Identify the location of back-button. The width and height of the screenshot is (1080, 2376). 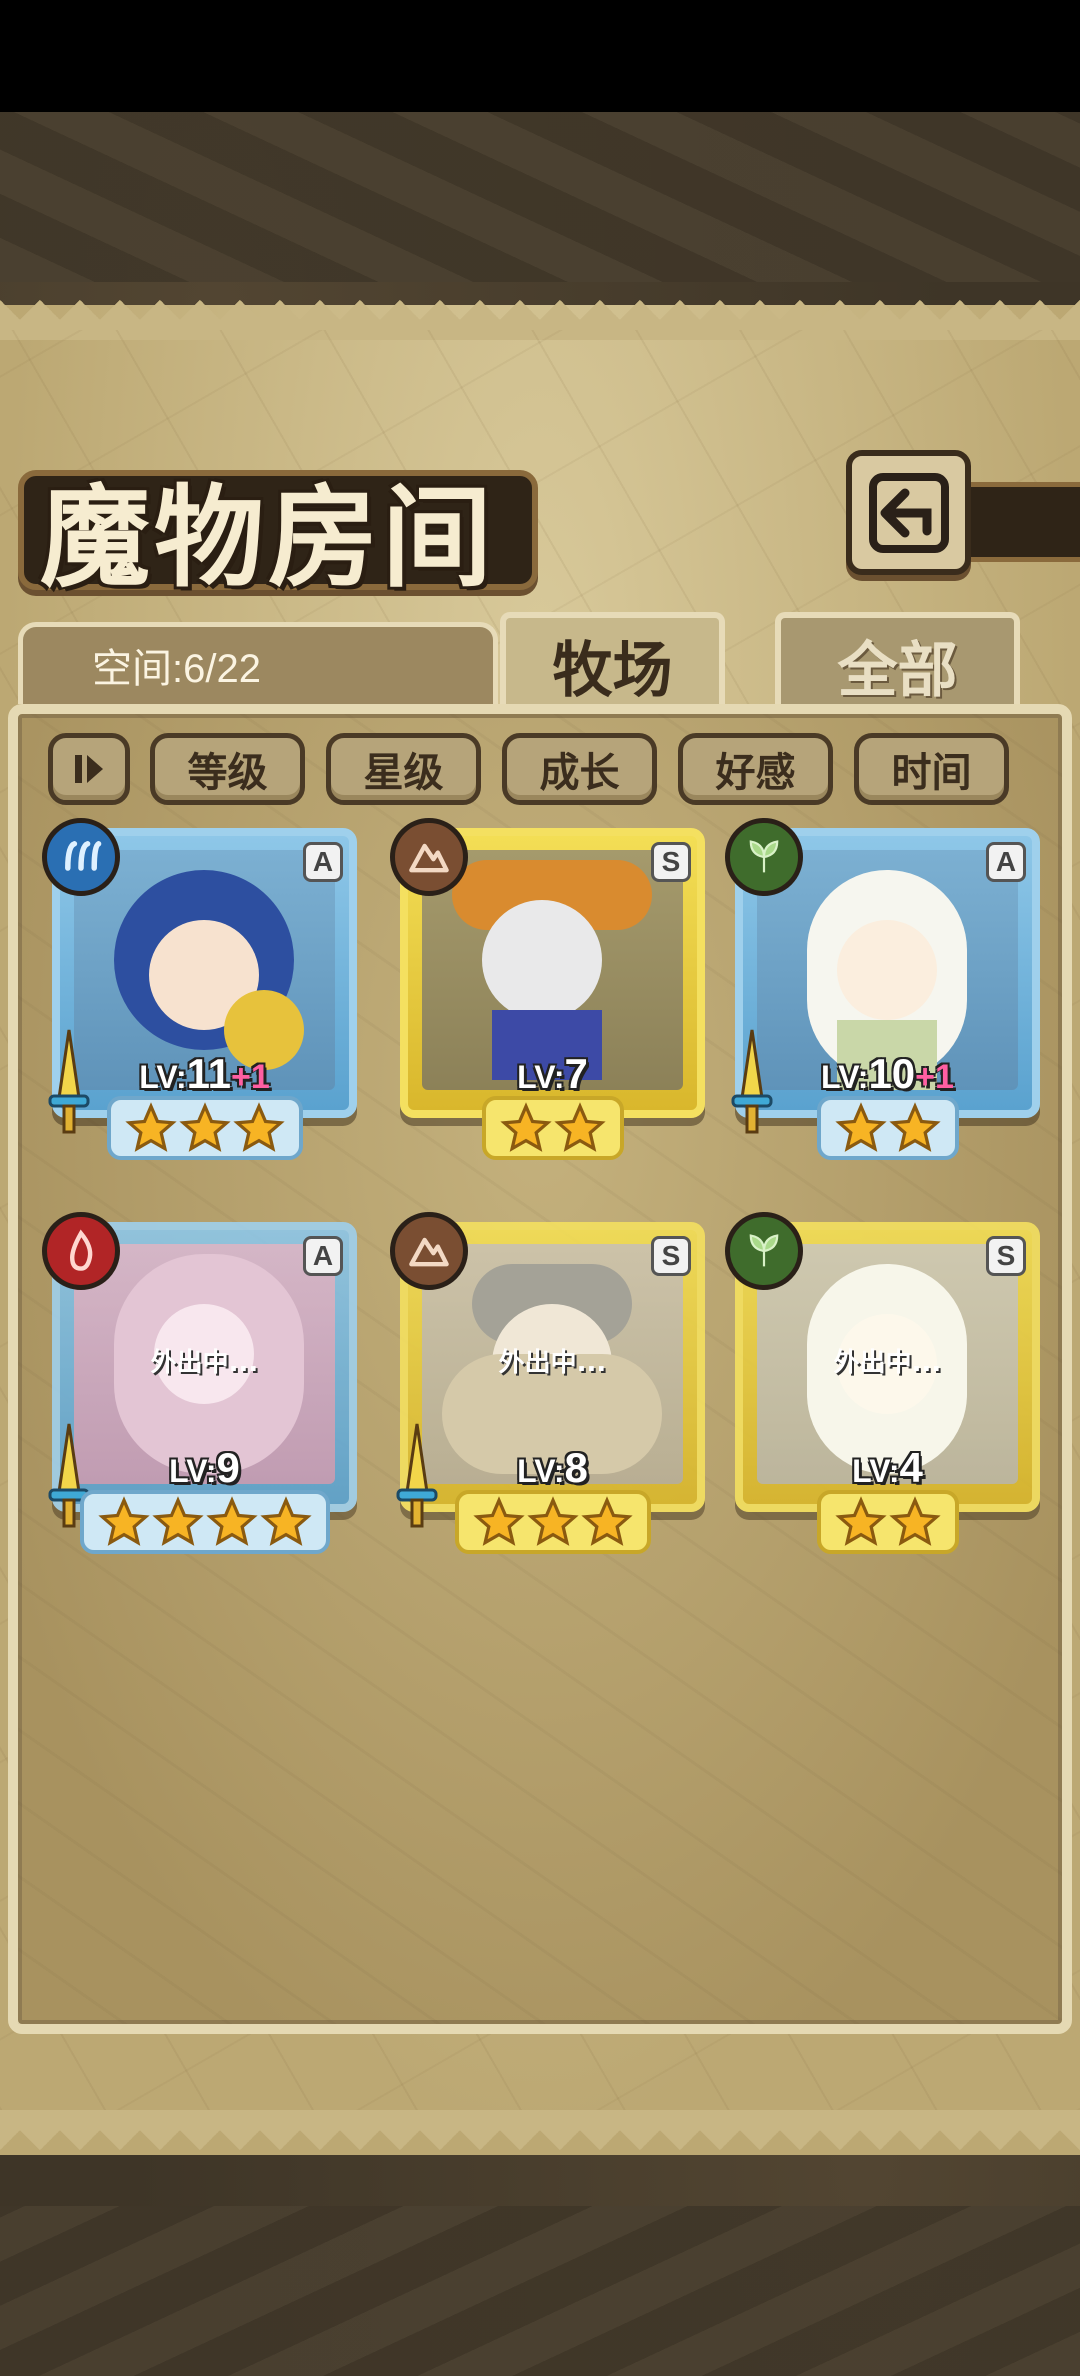
(908, 512).